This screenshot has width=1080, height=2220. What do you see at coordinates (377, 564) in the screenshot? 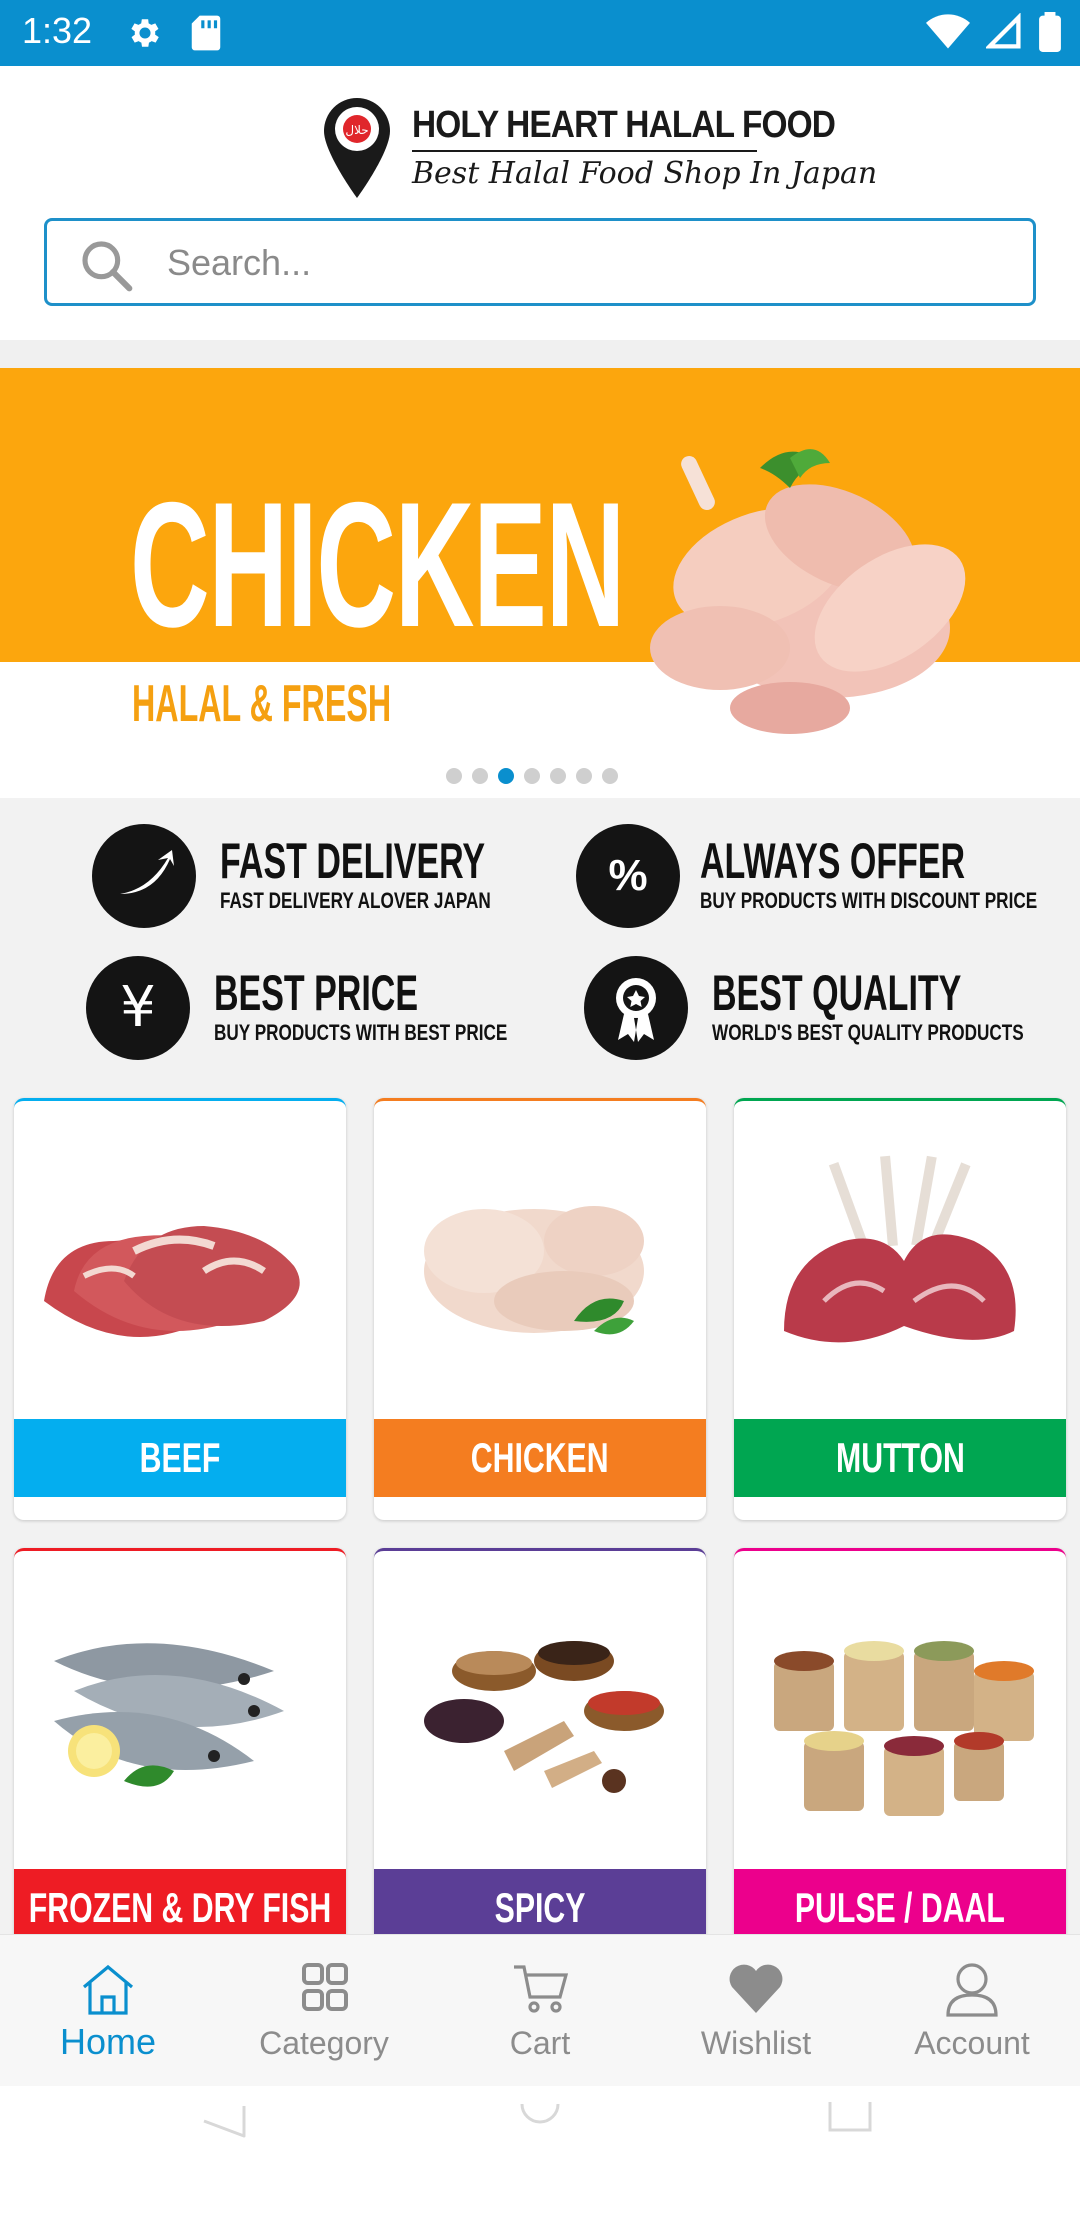
I see `banner-headline: CHICKEN` at bounding box center [377, 564].